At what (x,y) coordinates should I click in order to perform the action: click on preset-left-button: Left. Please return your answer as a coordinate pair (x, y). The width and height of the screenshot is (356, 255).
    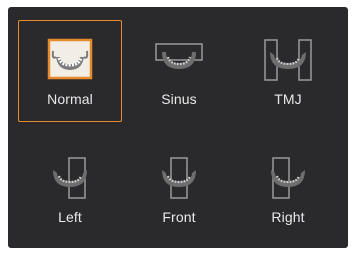
    Looking at the image, I should click on (70, 189).